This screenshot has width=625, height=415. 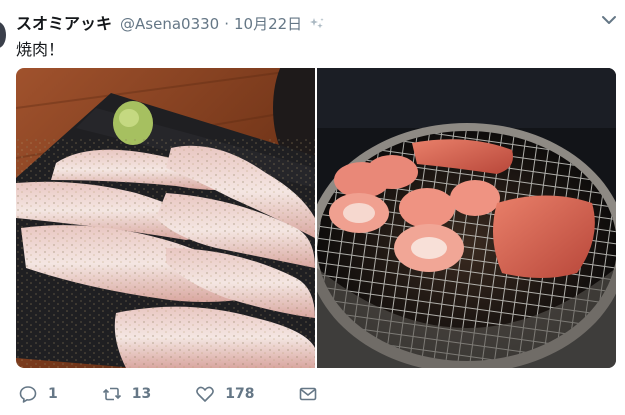 What do you see at coordinates (38, 394) in the screenshot?
I see `reply-button: 1` at bounding box center [38, 394].